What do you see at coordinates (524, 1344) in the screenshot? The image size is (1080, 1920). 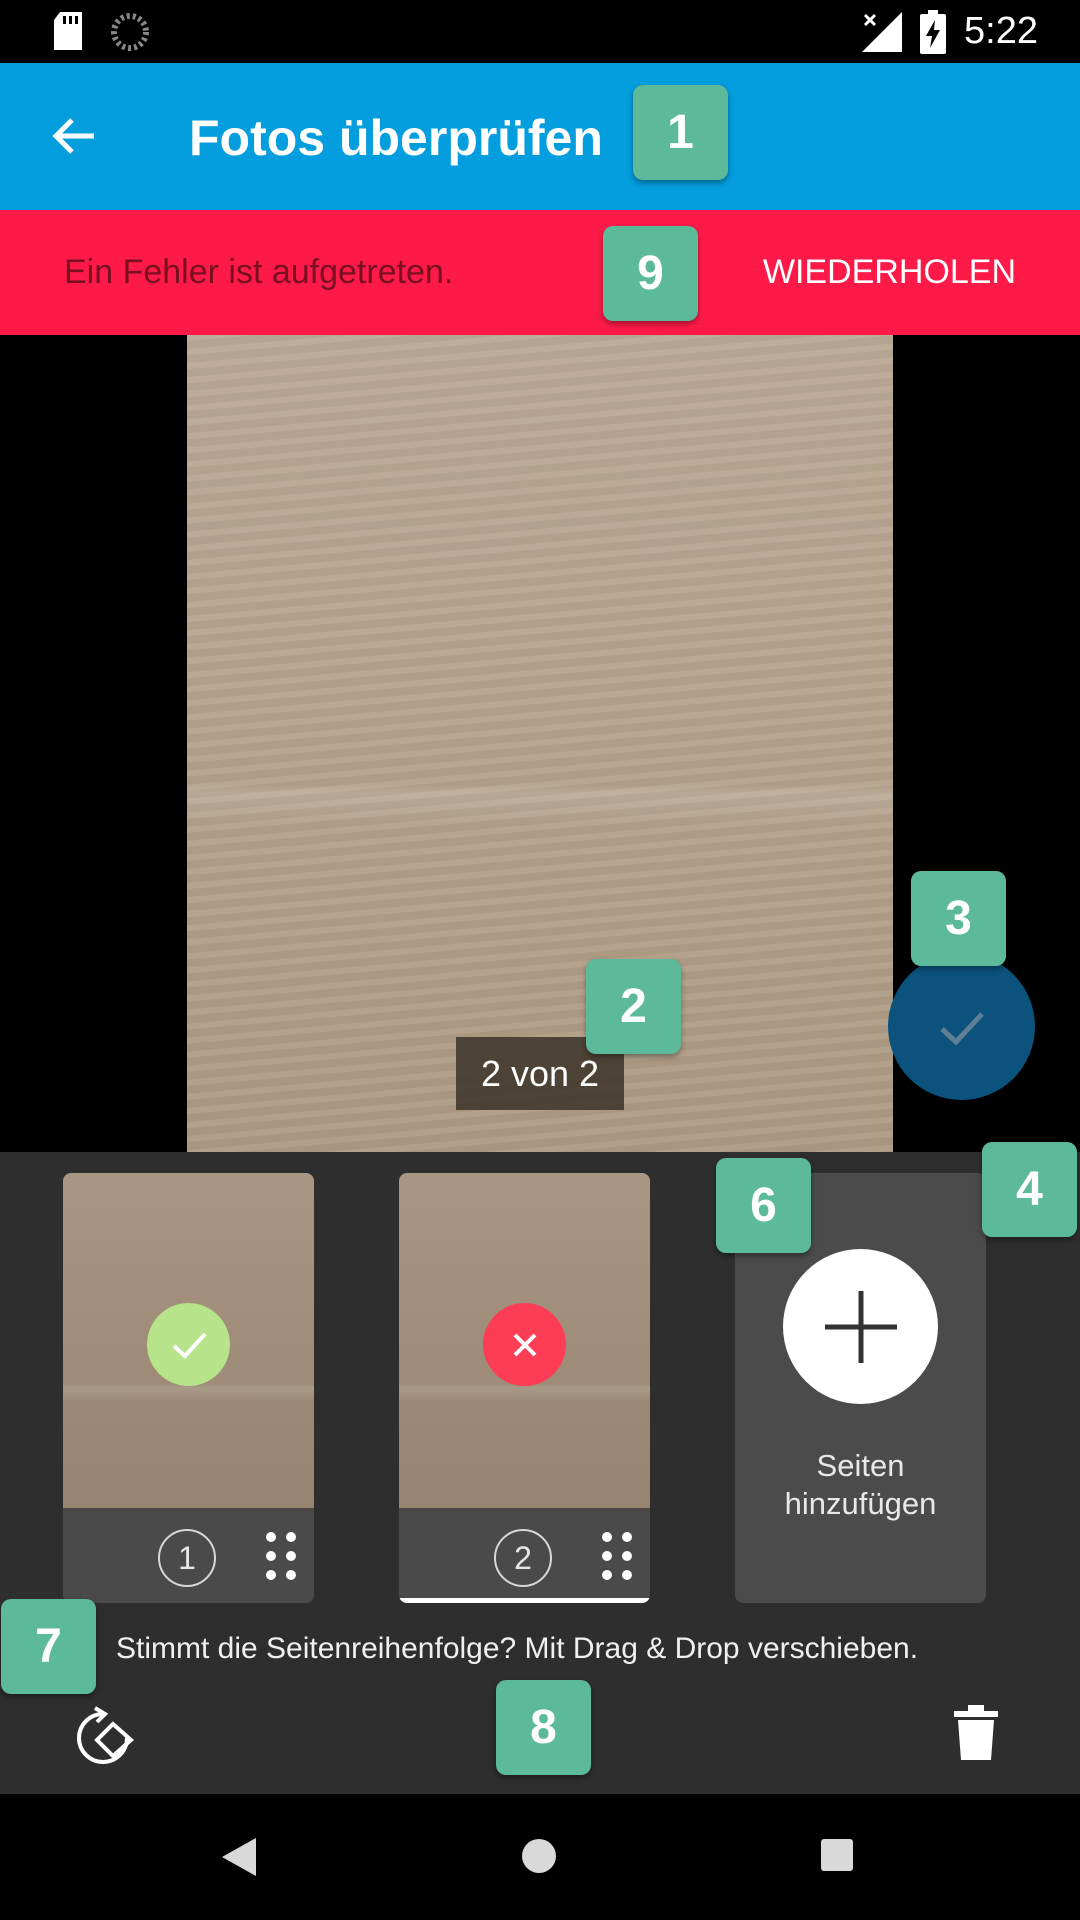 I see `status-error-icon` at bounding box center [524, 1344].